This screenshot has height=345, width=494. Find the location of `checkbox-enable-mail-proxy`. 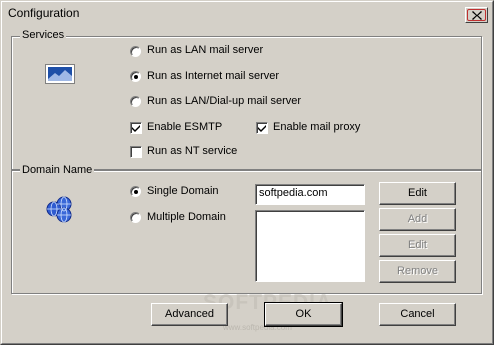

checkbox-enable-mail-proxy is located at coordinates (262, 128).